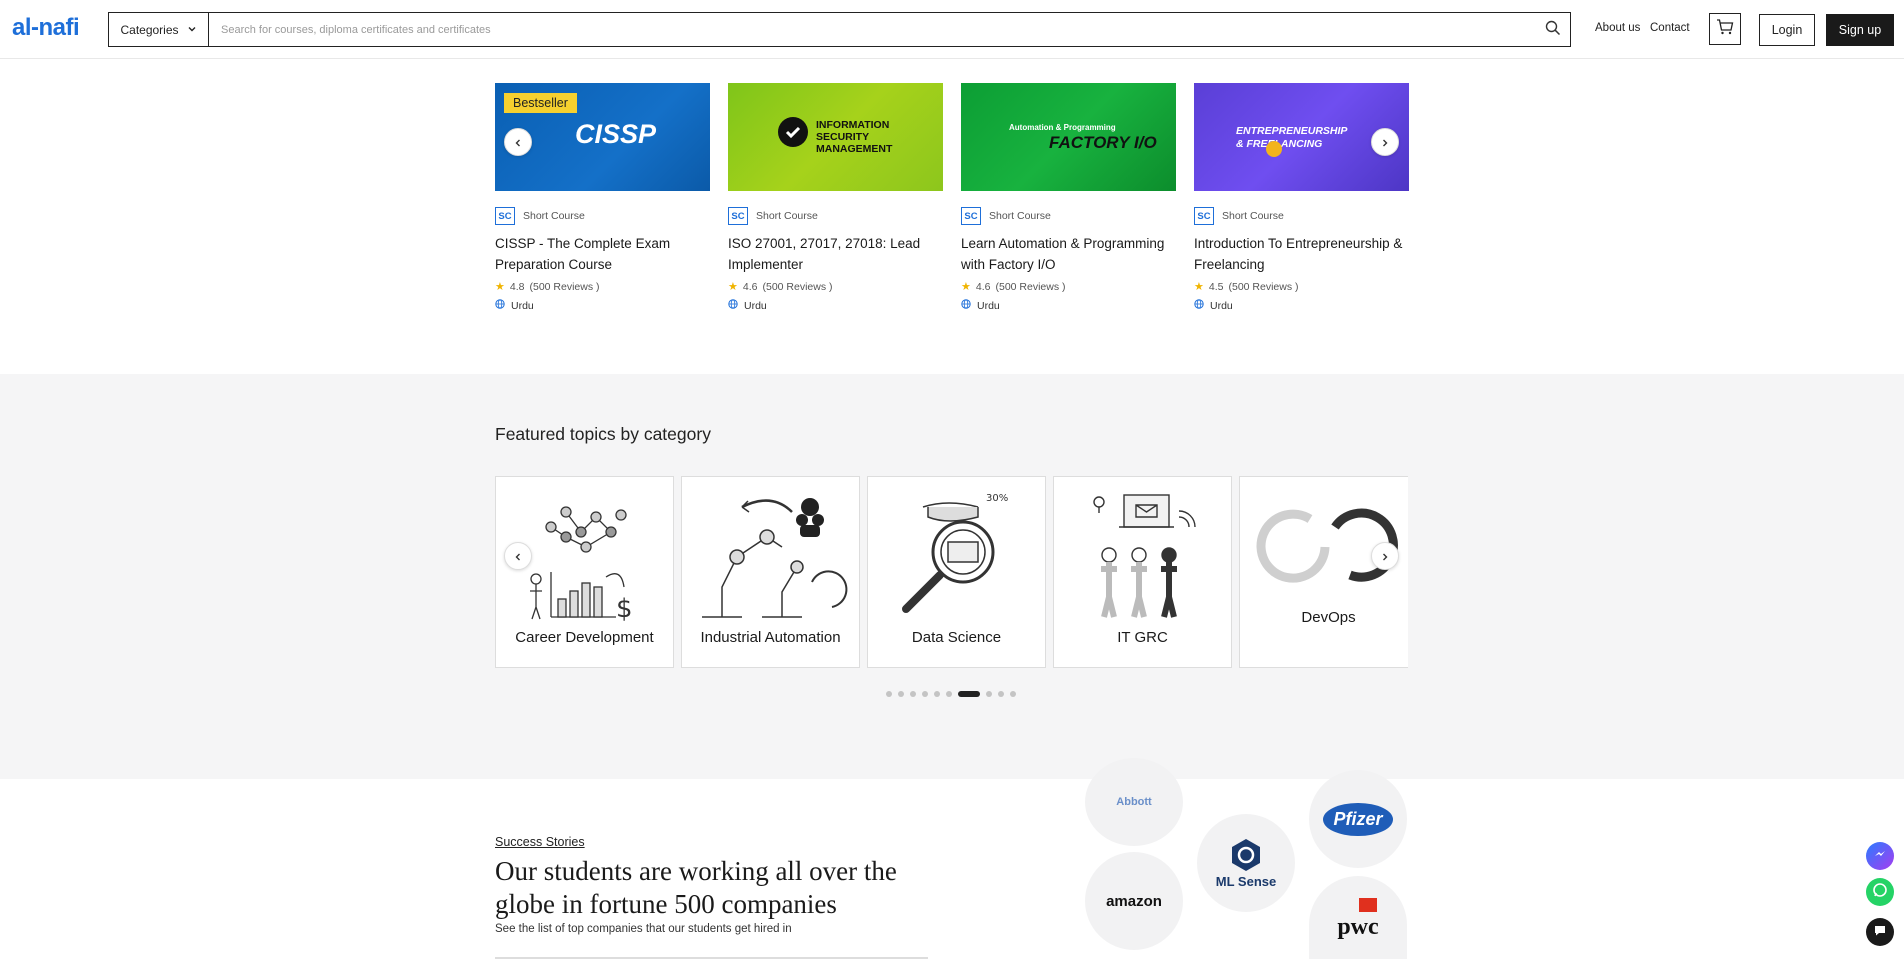 The height and width of the screenshot is (959, 1904). I want to click on data-science-illustration: 30%, so click(955, 553).